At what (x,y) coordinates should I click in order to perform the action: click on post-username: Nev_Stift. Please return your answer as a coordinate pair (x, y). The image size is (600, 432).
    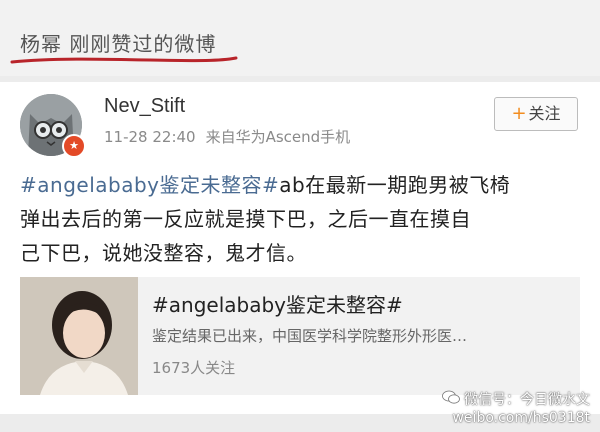
    Looking at the image, I should click on (144, 106).